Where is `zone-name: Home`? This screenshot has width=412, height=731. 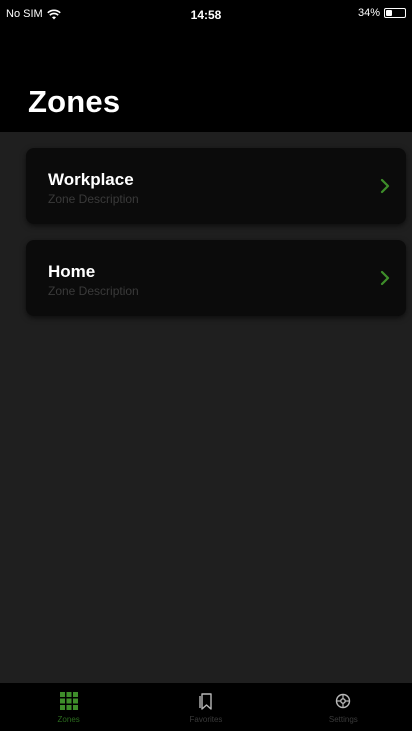 zone-name: Home is located at coordinates (72, 271).